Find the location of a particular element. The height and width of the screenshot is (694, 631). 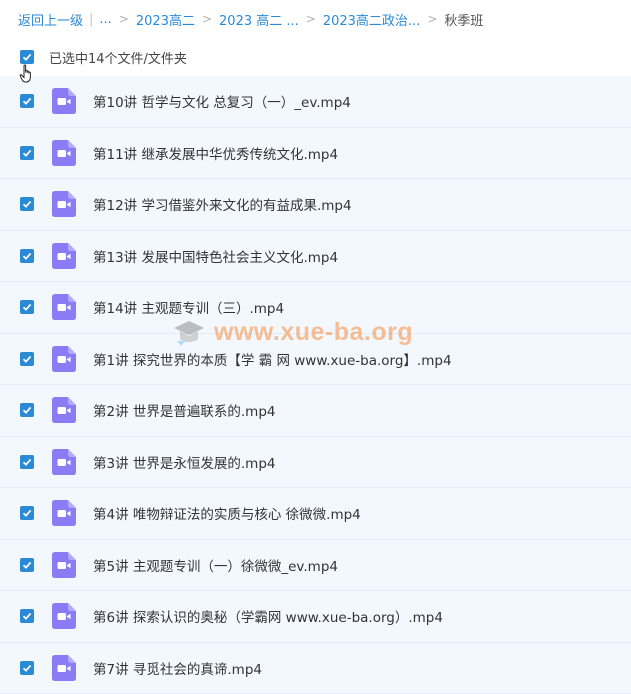

file-row: 第12讲 学习借鉴外来文化的有益成果.mp4 is located at coordinates (315, 205).